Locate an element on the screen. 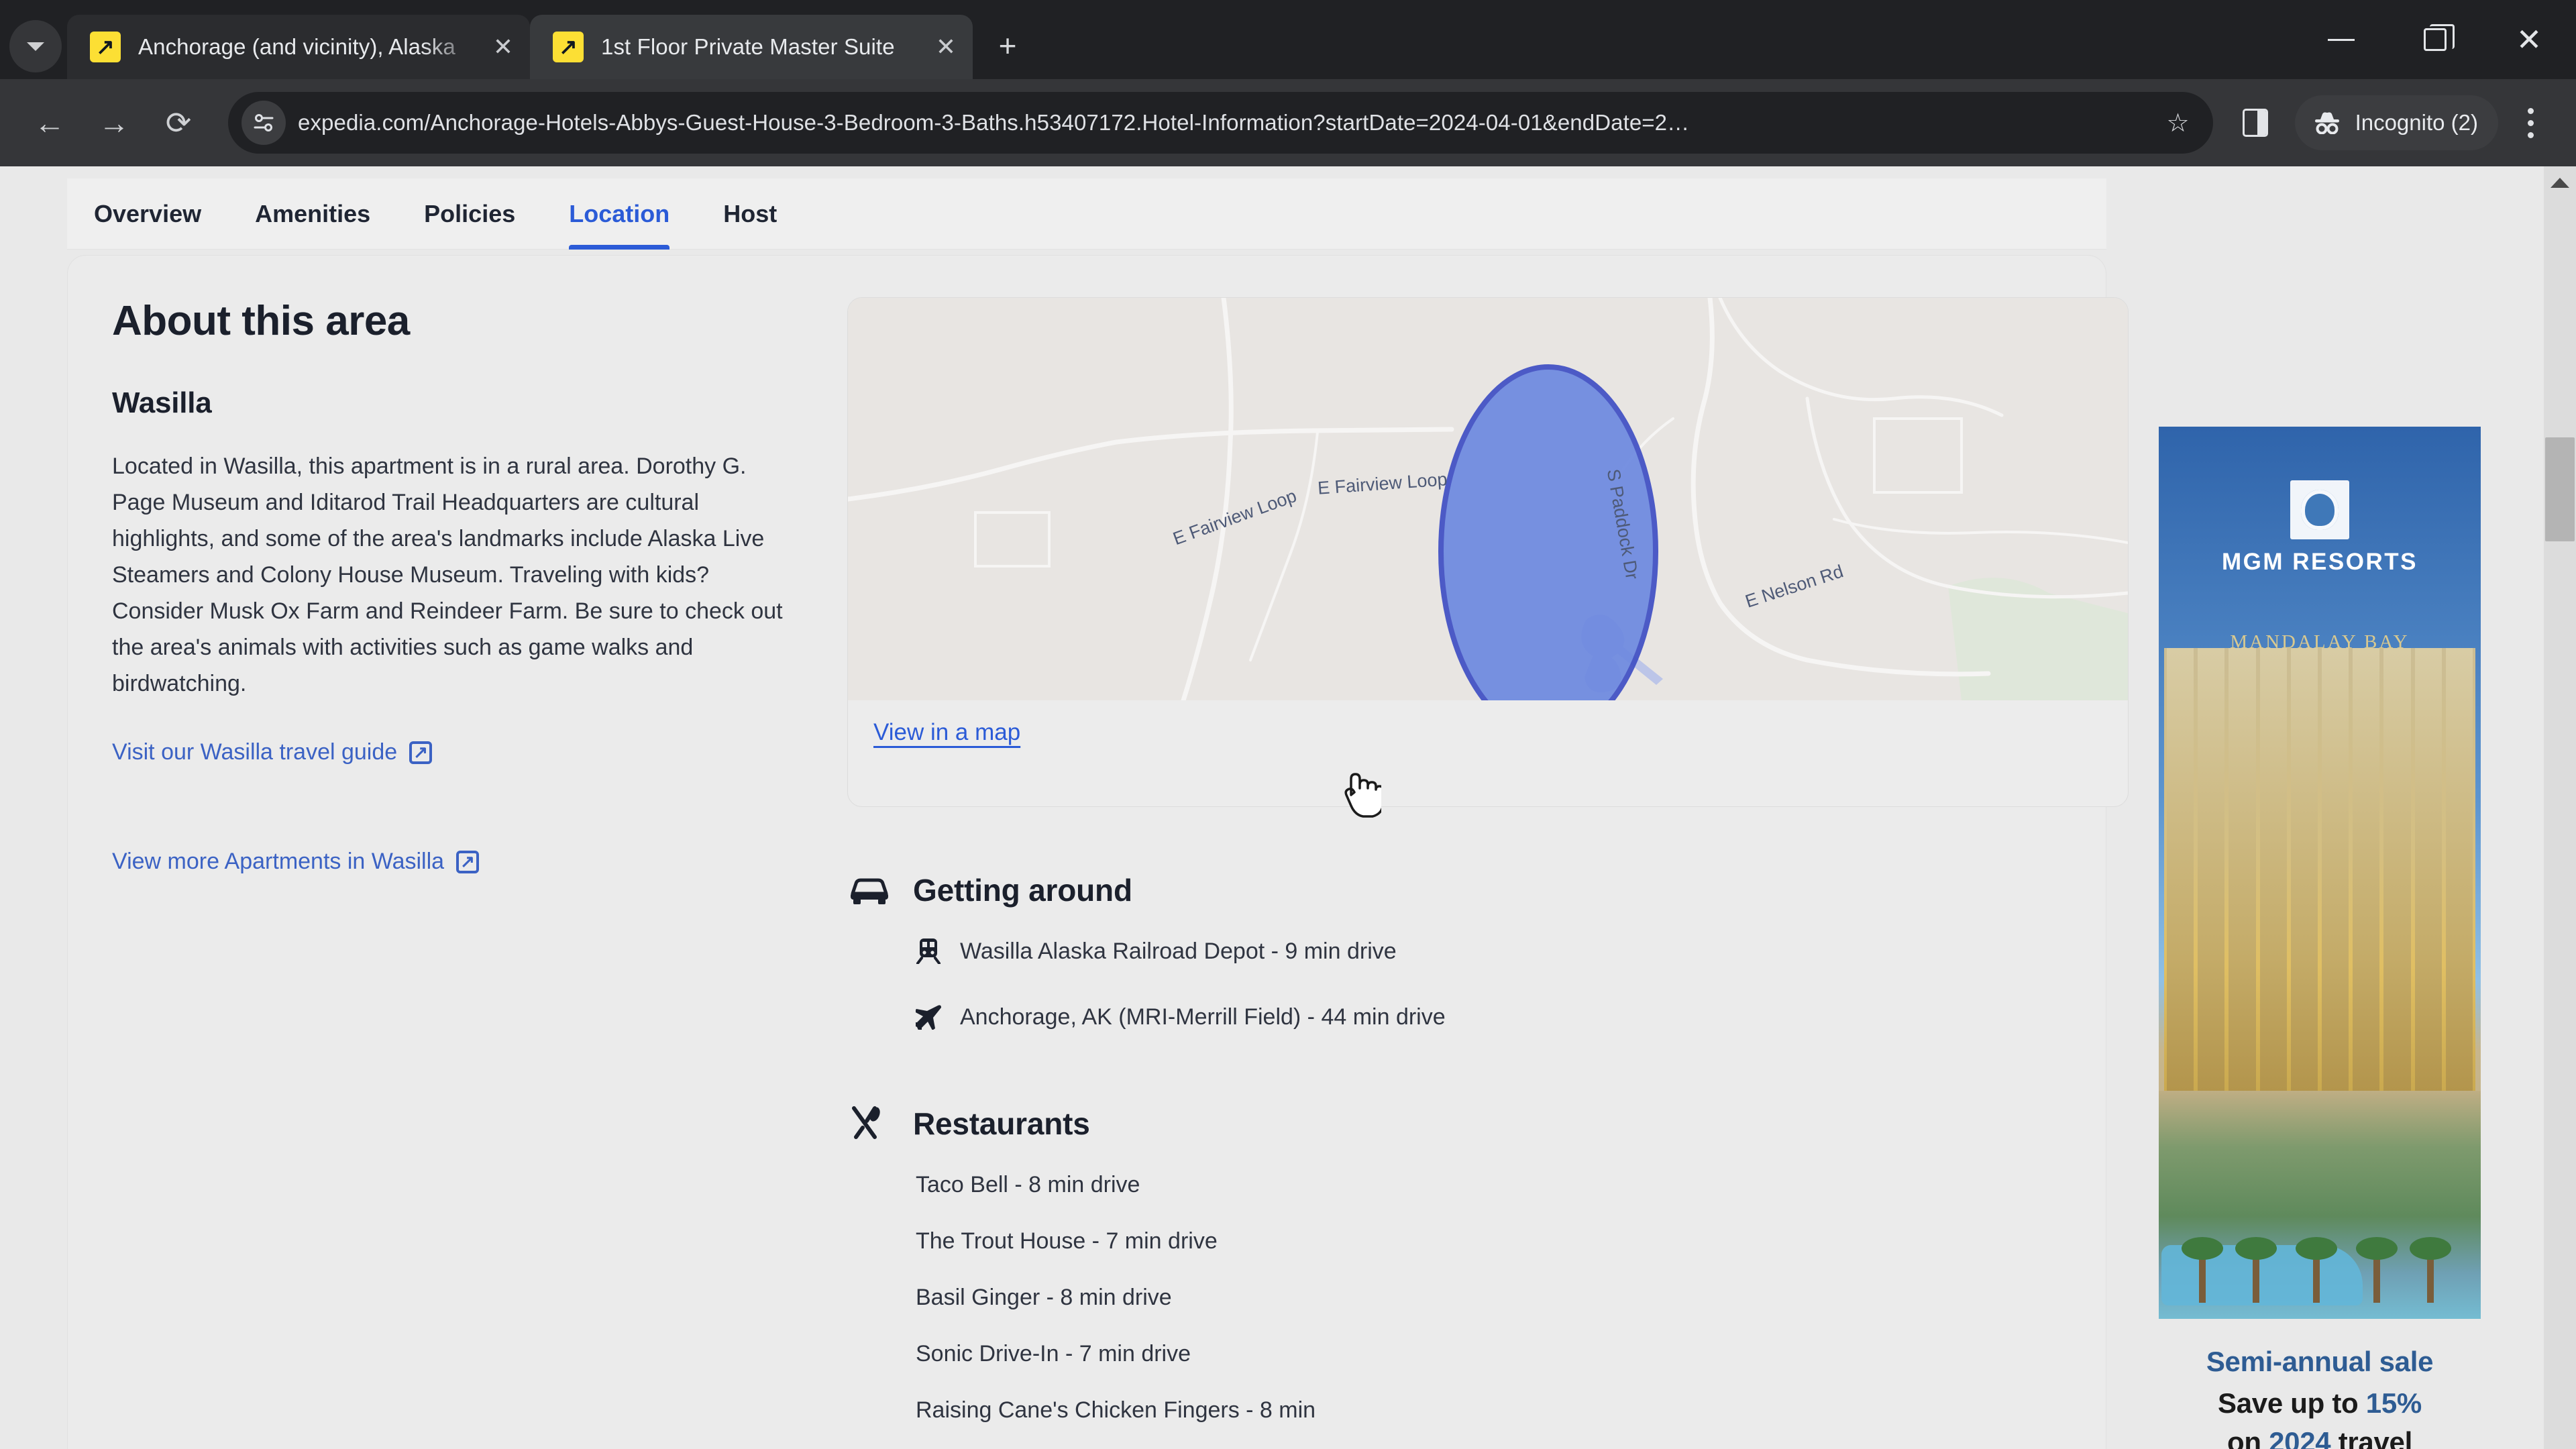 The image size is (2576, 1449). ad-property-name: MANDALAY BAY is located at coordinates (2320, 642).